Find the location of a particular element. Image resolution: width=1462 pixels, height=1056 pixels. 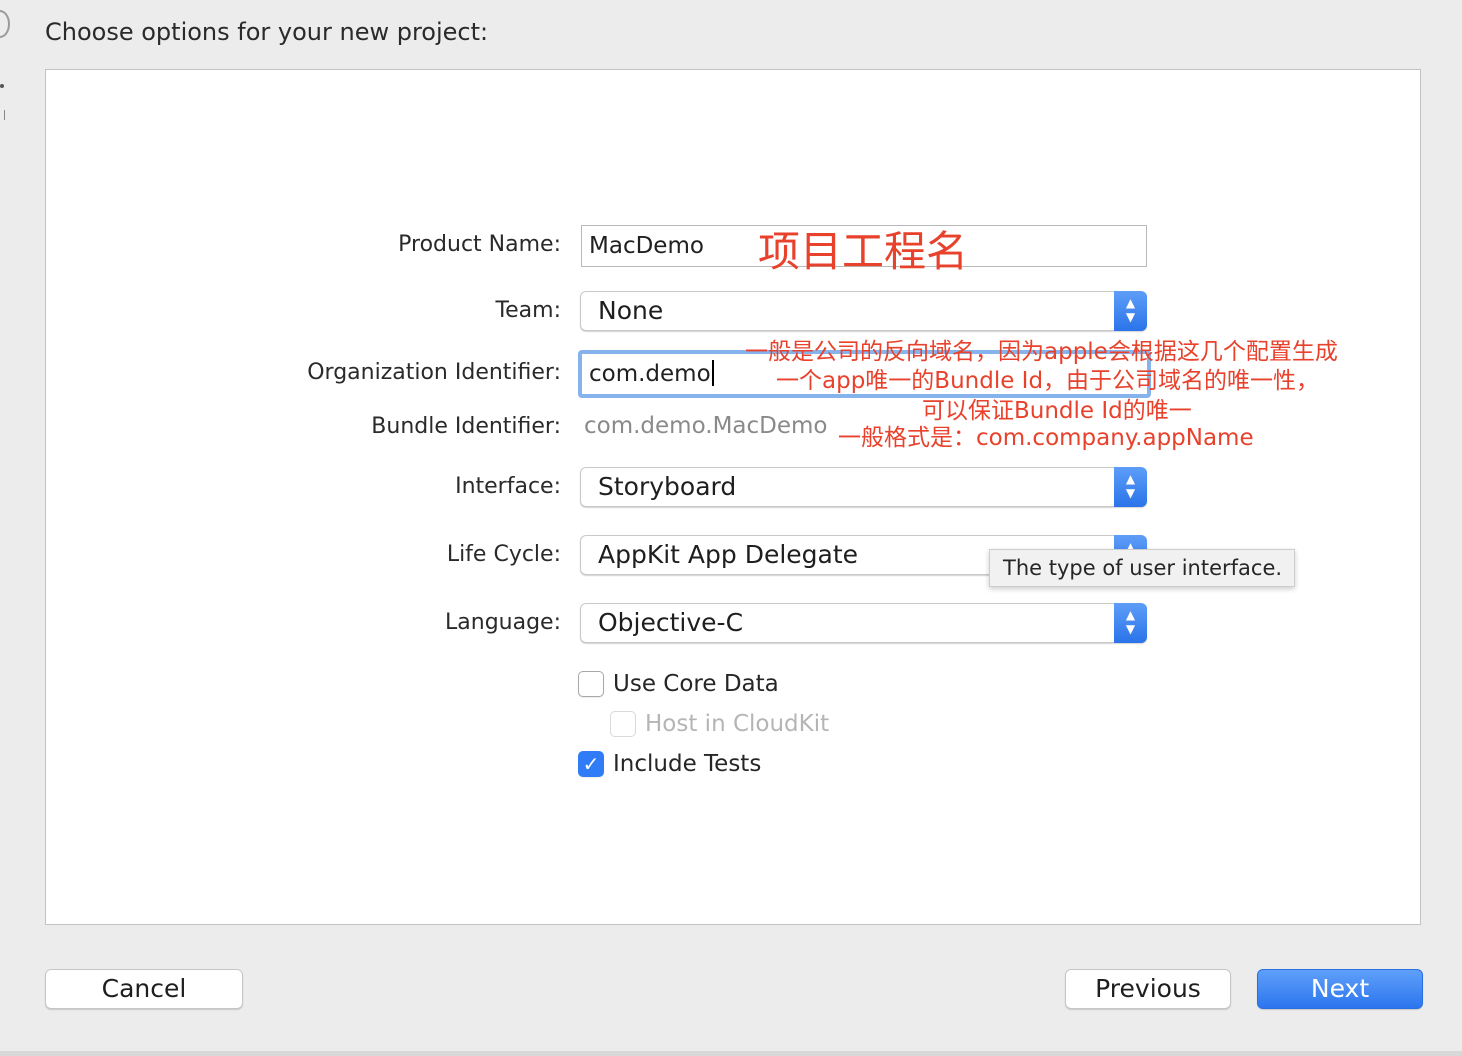

life-cycle-value: AppKit App Delegate is located at coordinates (728, 554).